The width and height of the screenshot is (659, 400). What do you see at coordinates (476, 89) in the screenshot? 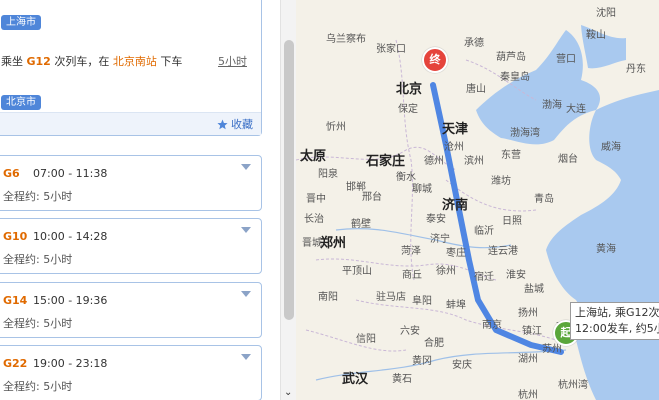
I see `map-city-label: 唐山` at bounding box center [476, 89].